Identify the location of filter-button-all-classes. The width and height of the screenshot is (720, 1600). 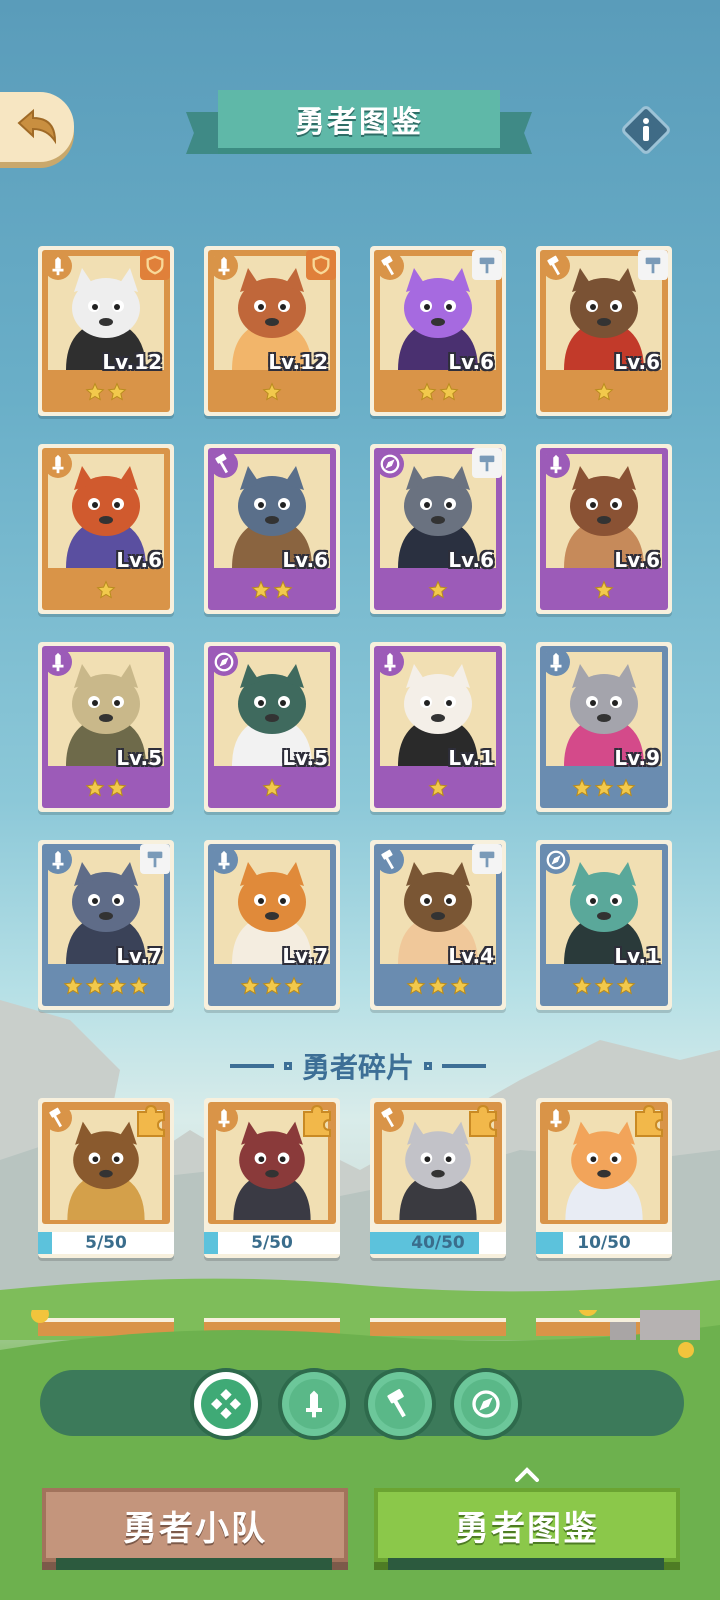
(226, 1404).